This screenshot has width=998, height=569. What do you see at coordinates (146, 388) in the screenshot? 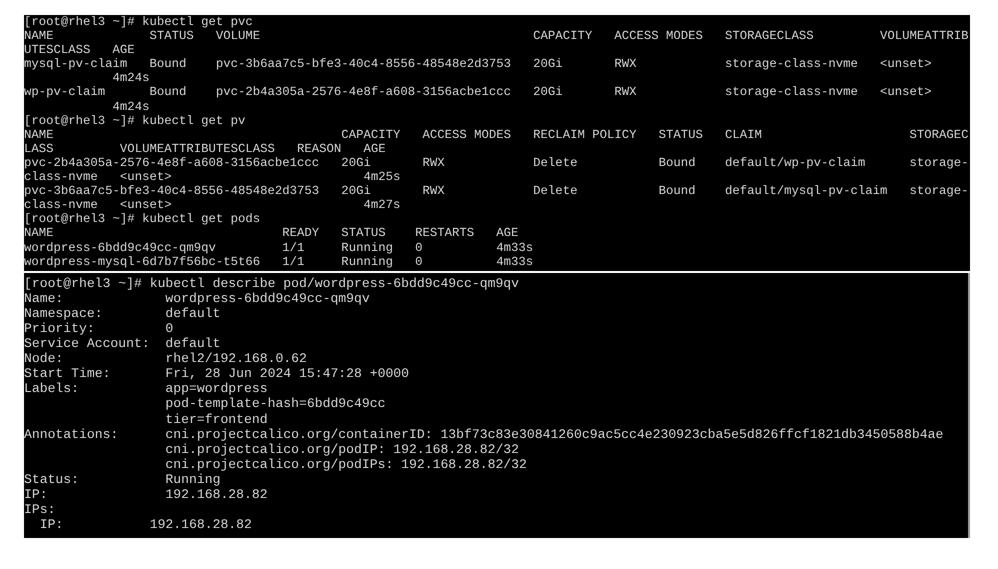
I see `terminal-line: Labels: app=wordpress` at bounding box center [146, 388].